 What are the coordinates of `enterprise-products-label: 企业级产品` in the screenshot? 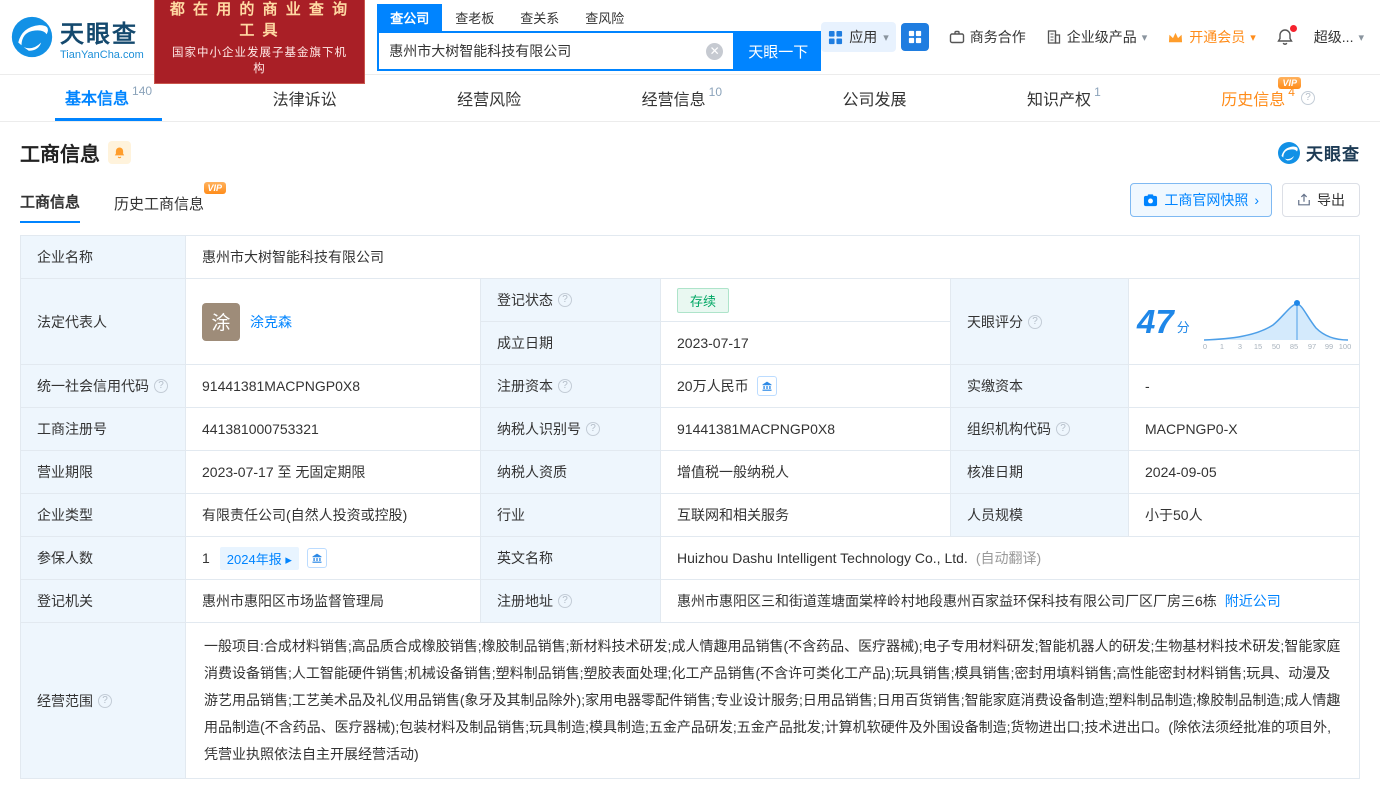 It's located at (1101, 37).